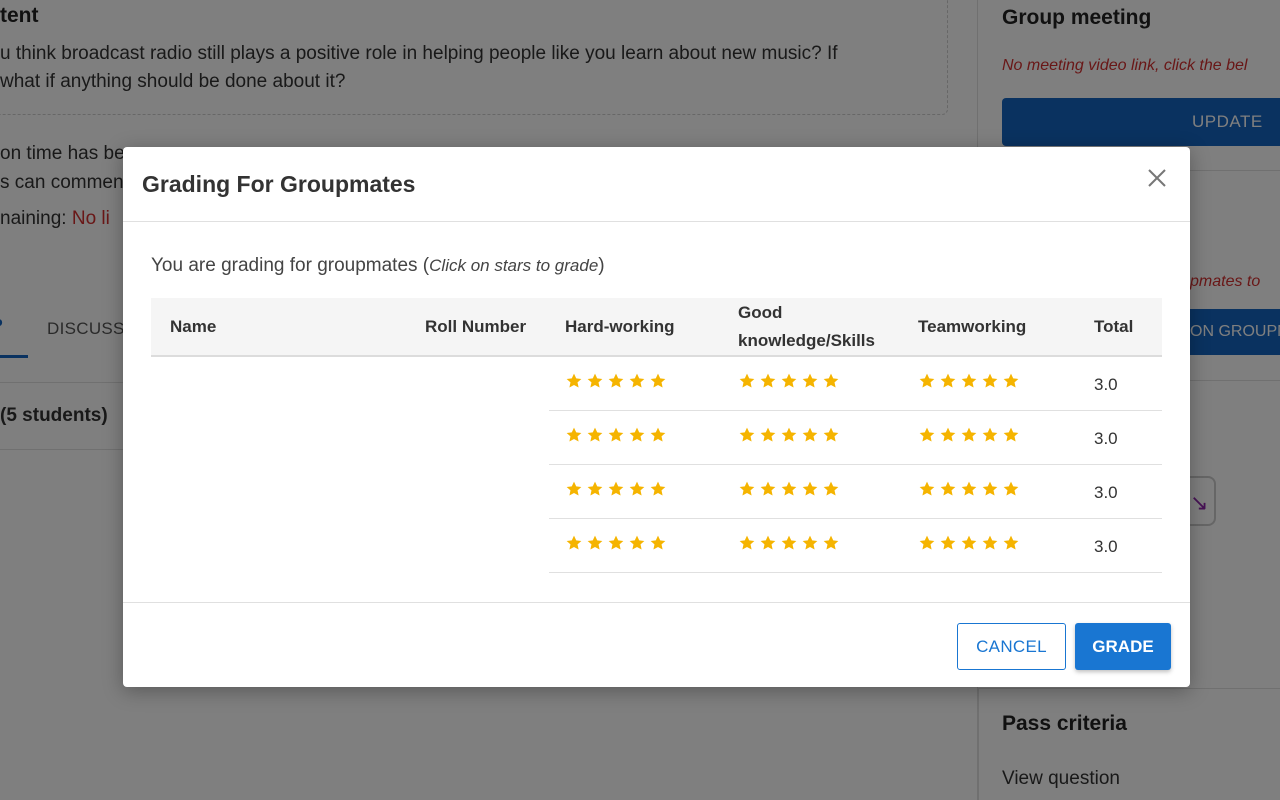  I want to click on good-knowledge-rating-cell, so click(816, 545).